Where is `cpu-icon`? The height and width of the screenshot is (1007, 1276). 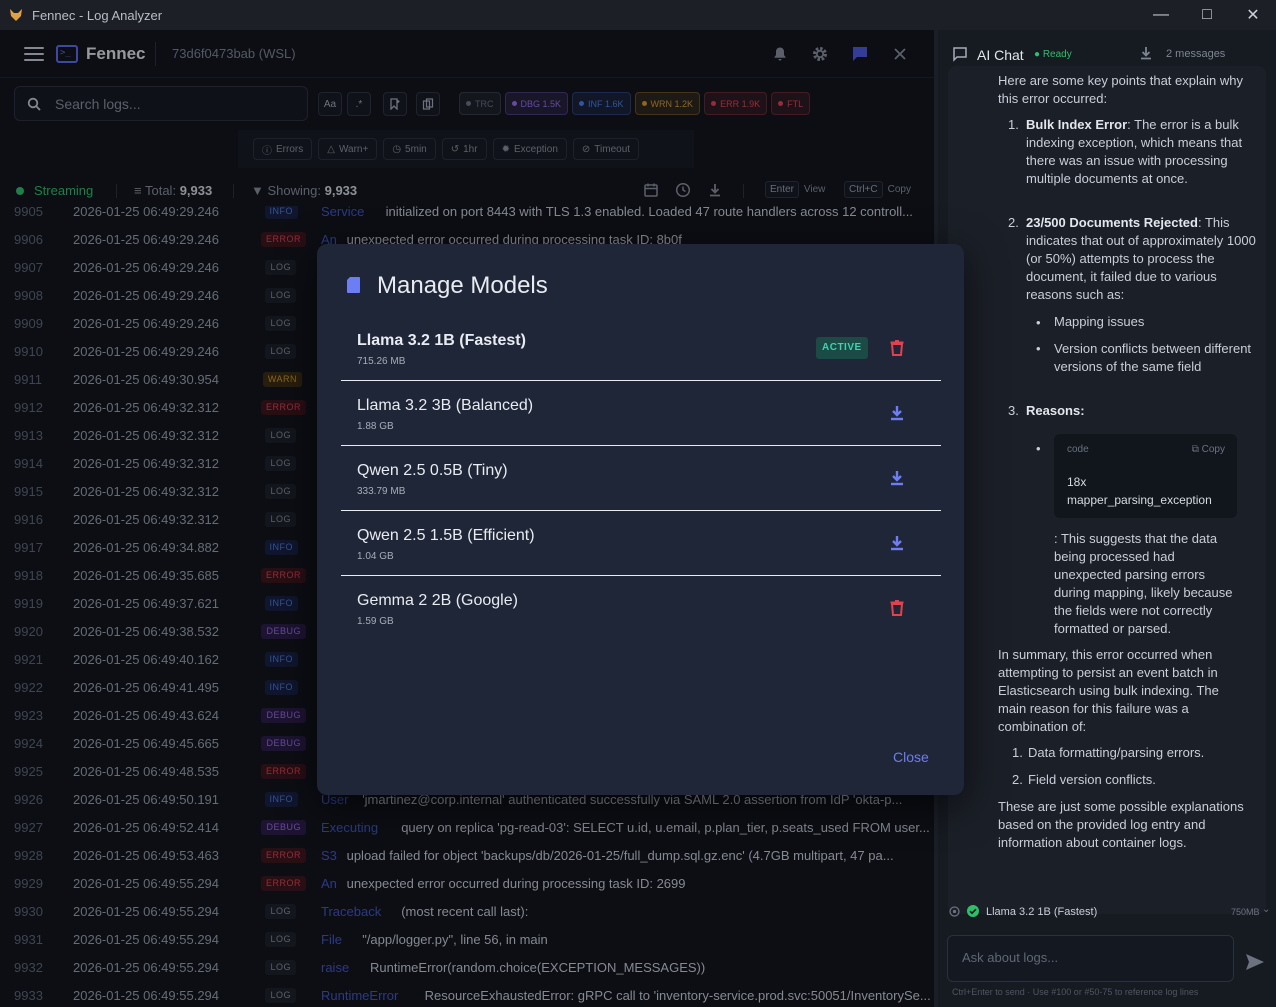 cpu-icon is located at coordinates (954, 911).